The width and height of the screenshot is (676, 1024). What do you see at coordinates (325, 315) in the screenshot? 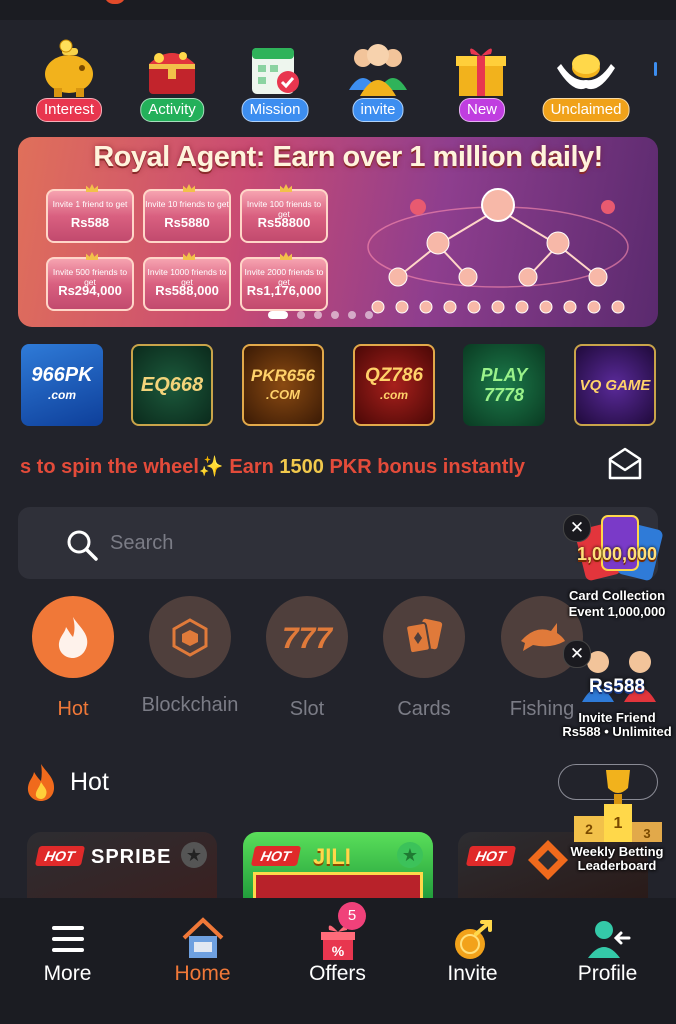
I see `banner-pagination` at bounding box center [325, 315].